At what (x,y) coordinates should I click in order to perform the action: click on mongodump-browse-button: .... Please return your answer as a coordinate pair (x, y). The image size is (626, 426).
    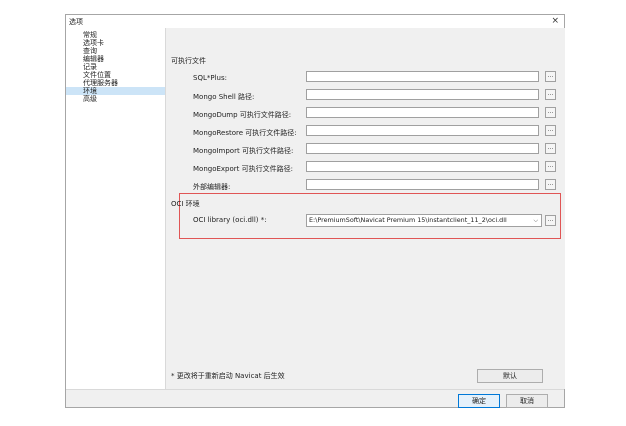
    Looking at the image, I should click on (550, 112).